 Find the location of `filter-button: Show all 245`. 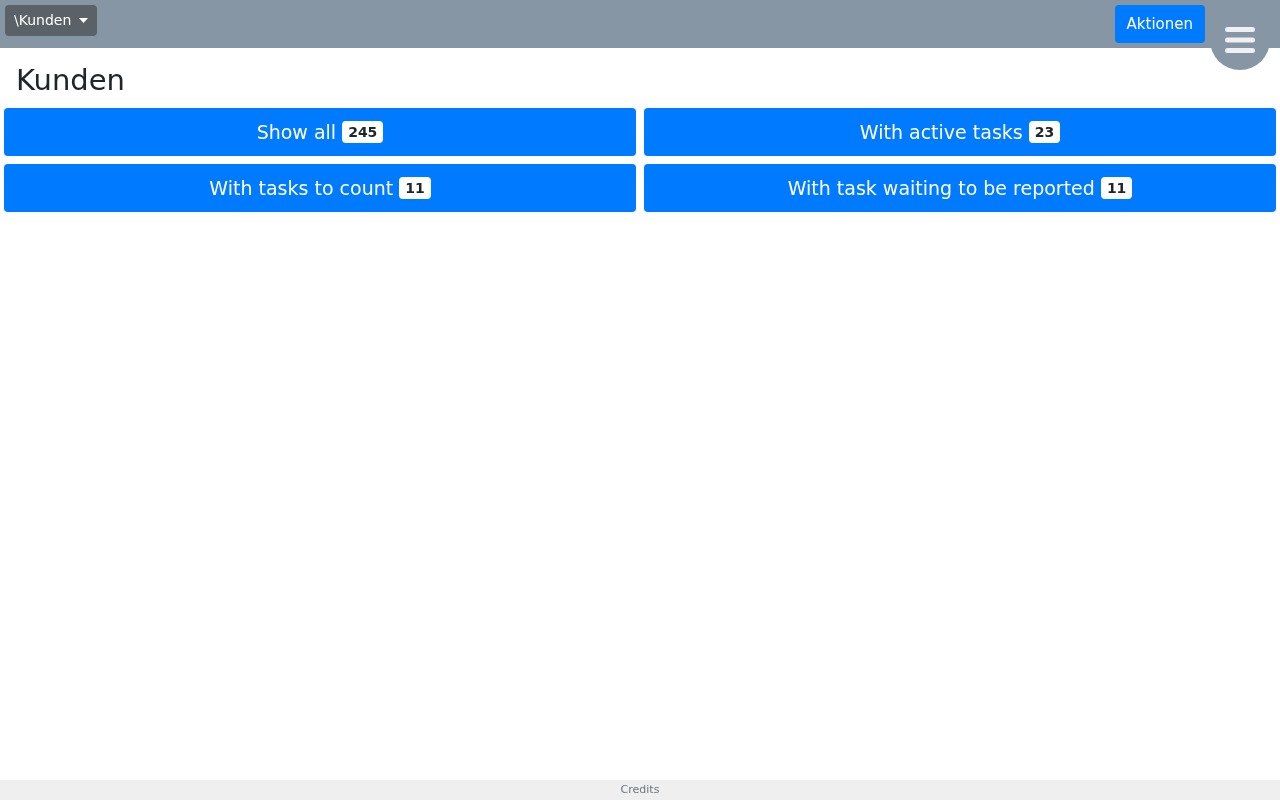

filter-button: Show all 245 is located at coordinates (320, 132).